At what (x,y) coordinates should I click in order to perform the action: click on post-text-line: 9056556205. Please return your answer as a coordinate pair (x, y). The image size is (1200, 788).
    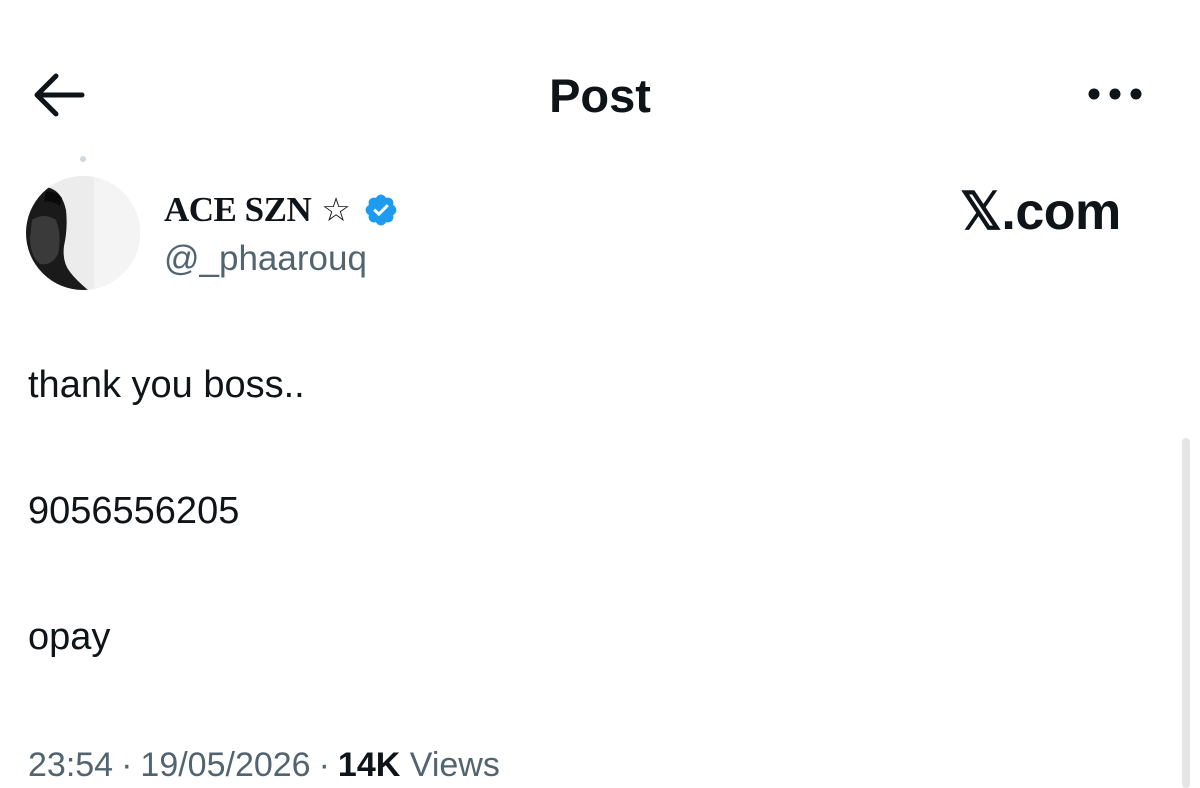
    Looking at the image, I should click on (134, 511).